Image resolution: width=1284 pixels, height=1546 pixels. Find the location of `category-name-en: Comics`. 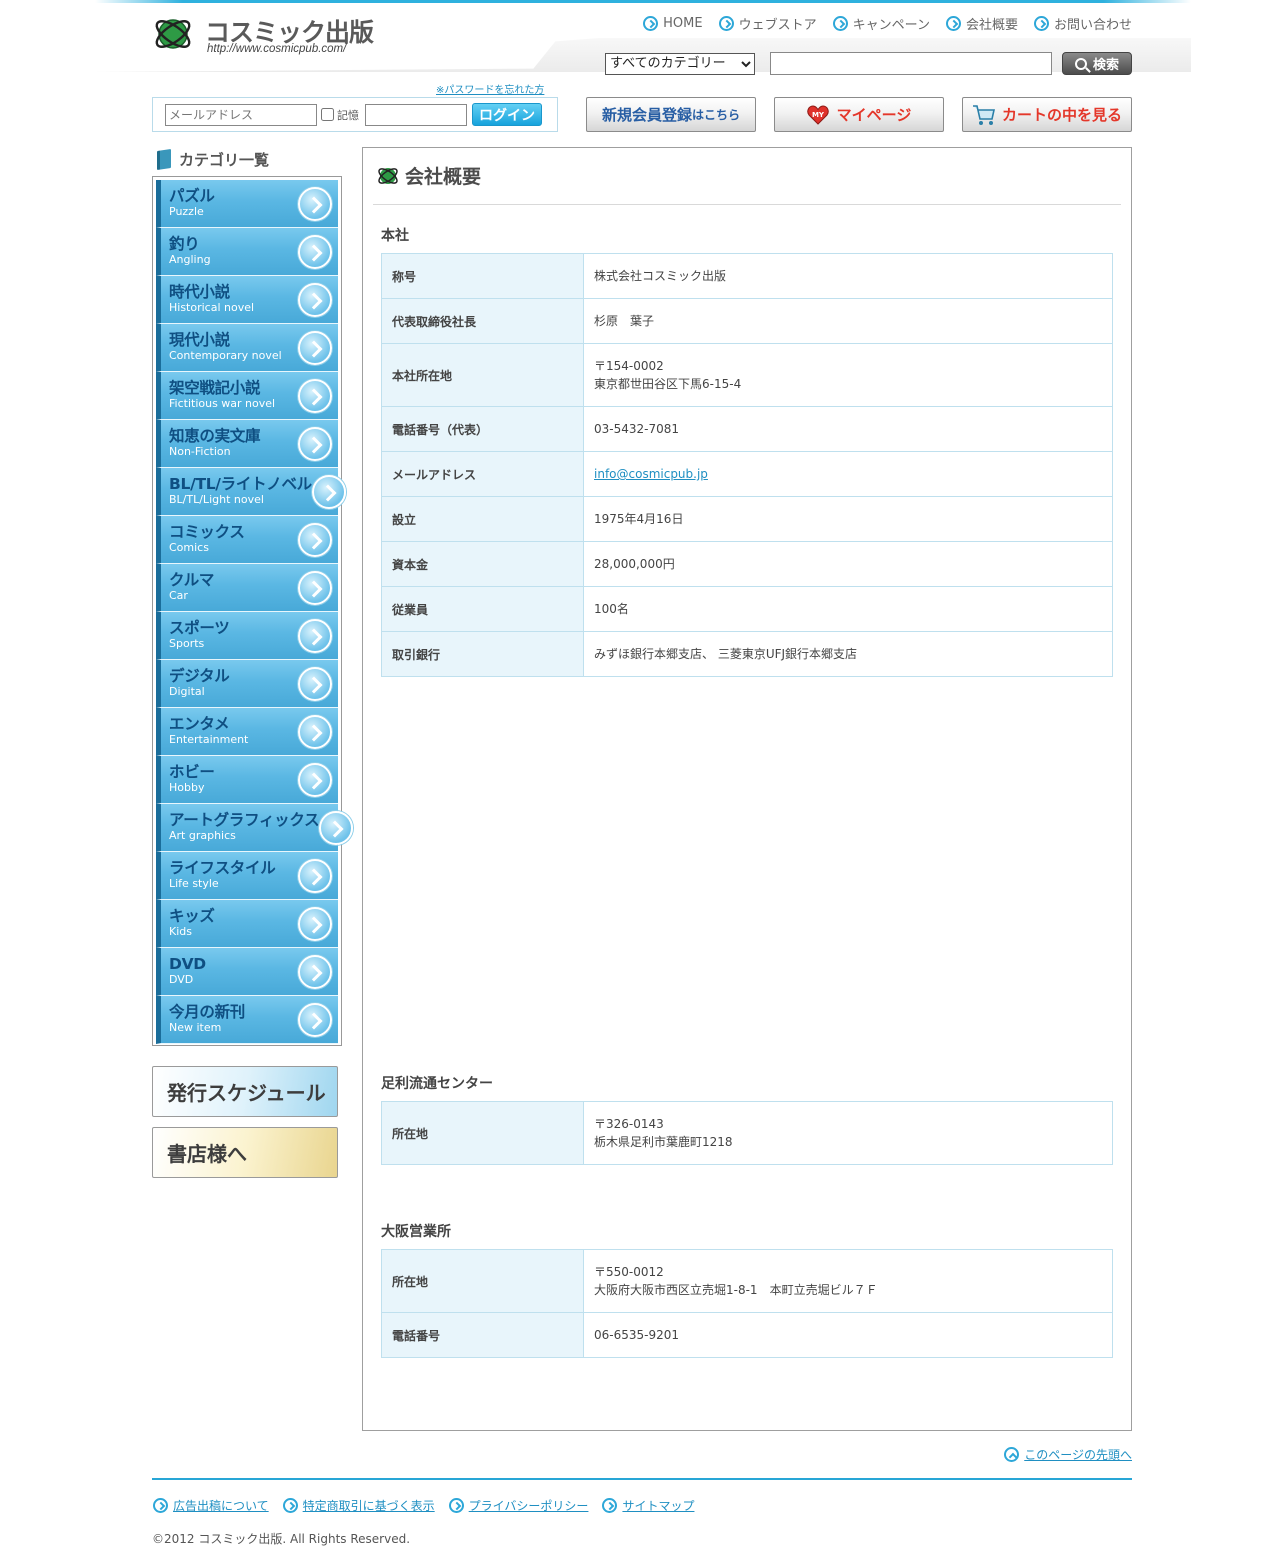

category-name-en: Comics is located at coordinates (189, 548).